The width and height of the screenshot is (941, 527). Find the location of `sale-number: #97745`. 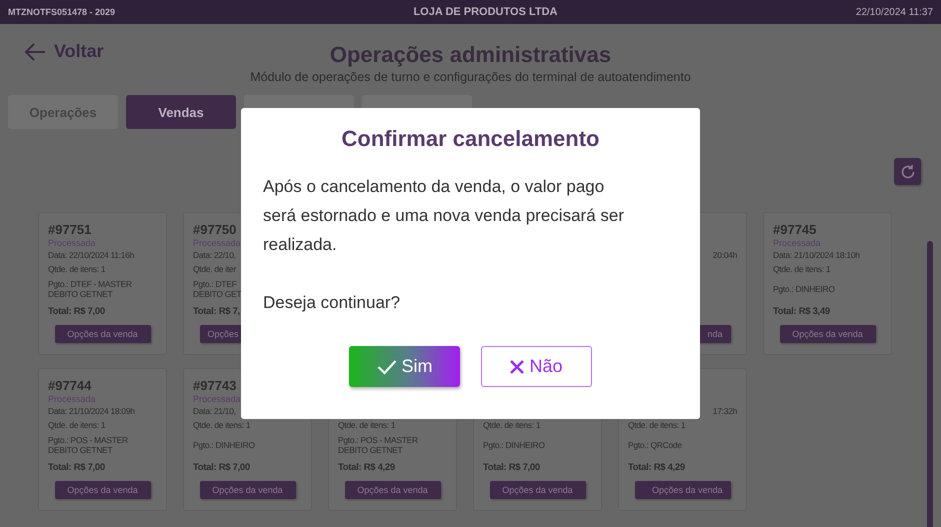

sale-number: #97745 is located at coordinates (794, 229).